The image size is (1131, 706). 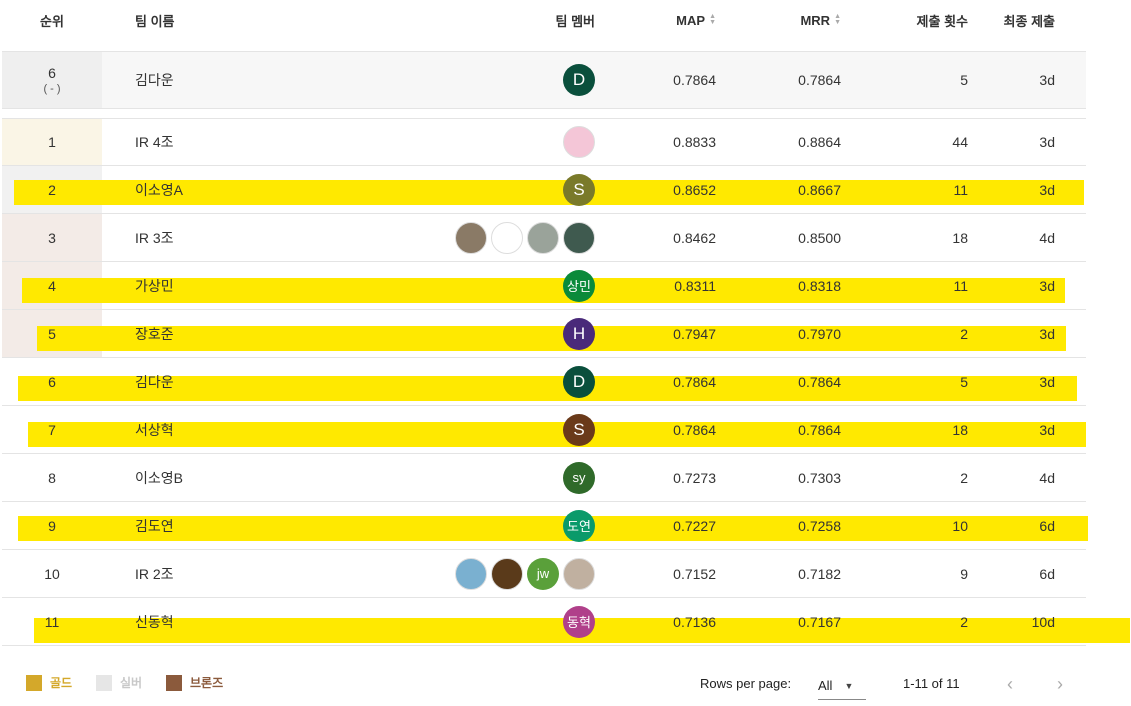 I want to click on mrr-value: 0.7864, so click(x=819, y=381).